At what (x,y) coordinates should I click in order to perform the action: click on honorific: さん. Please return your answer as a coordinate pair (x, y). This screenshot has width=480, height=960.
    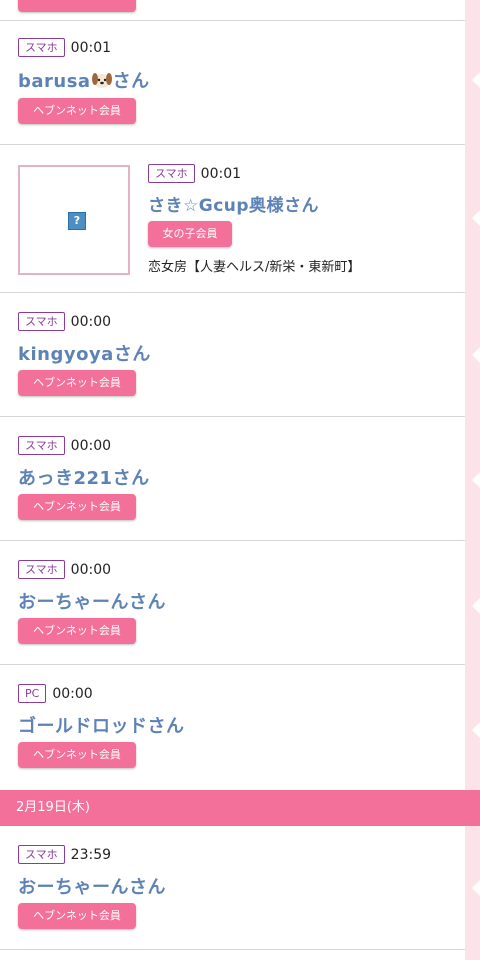
    Looking at the image, I should click on (131, 81).